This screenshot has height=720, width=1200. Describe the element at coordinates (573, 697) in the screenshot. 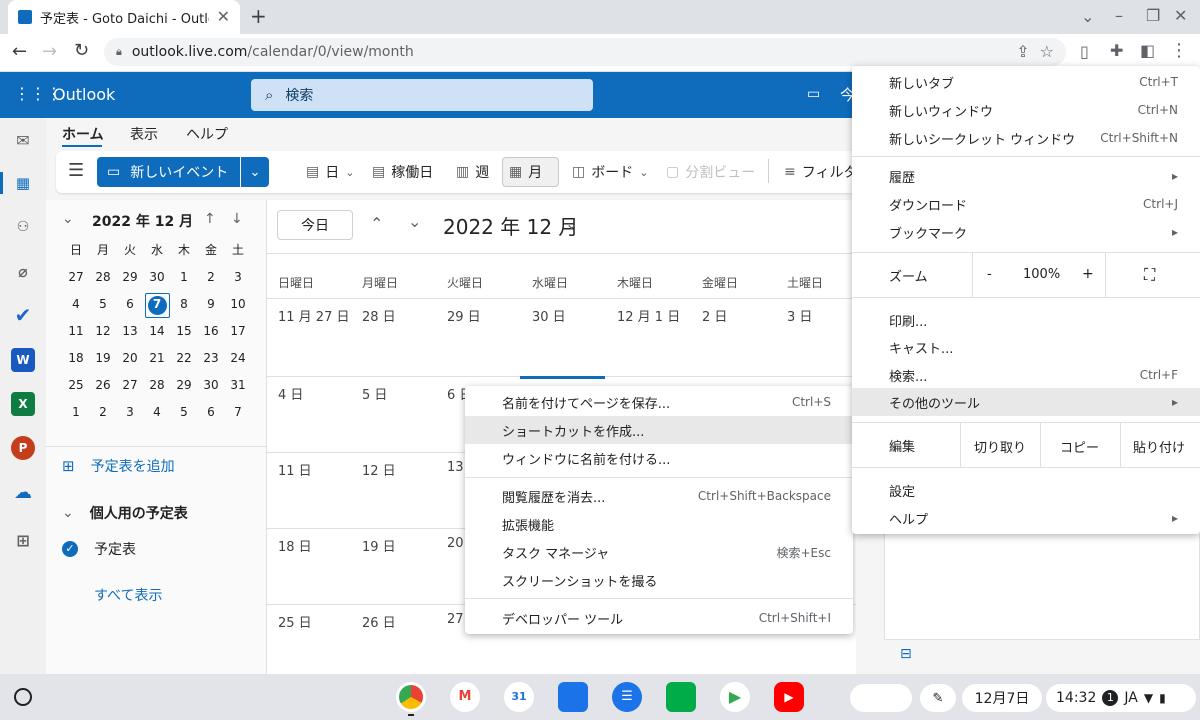

I see `files-app-icon` at that location.